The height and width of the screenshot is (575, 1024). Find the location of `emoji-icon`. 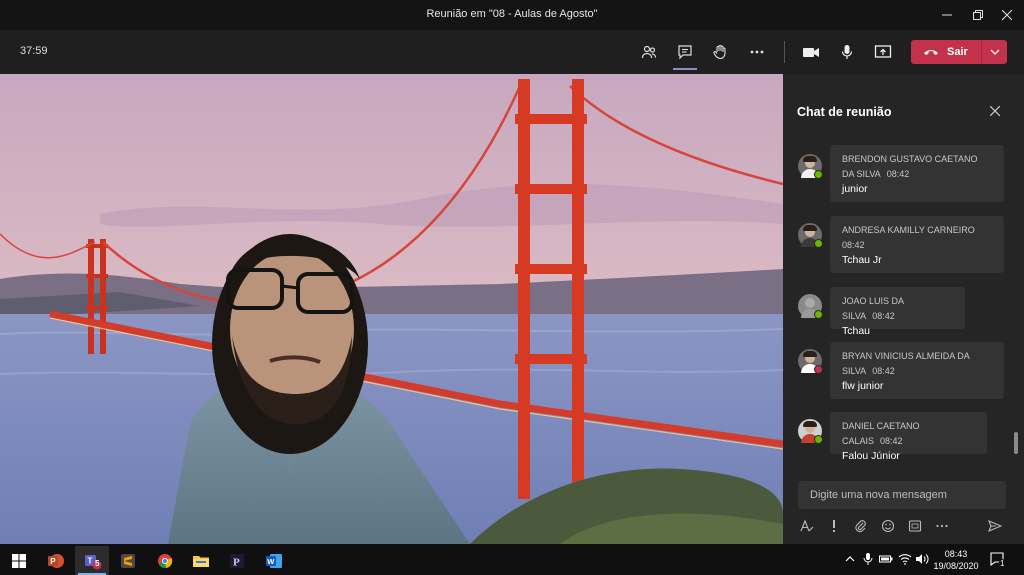

emoji-icon is located at coordinates (888, 526).